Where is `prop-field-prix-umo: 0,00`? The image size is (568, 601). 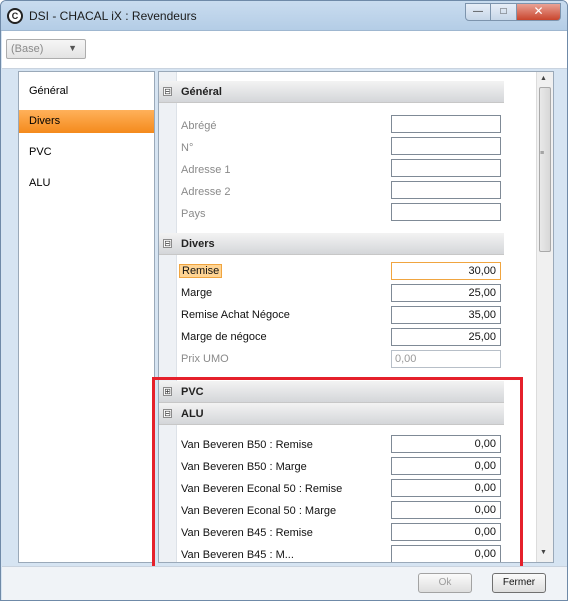
prop-field-prix-umo: 0,00 is located at coordinates (446, 359).